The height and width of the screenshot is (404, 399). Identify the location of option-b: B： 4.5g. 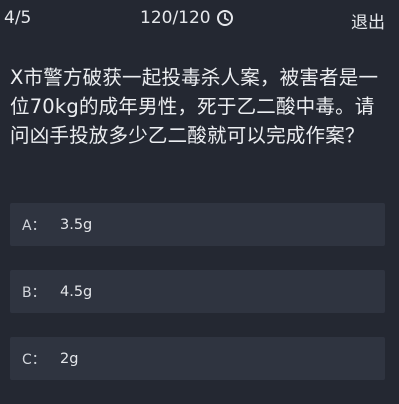
(197, 291).